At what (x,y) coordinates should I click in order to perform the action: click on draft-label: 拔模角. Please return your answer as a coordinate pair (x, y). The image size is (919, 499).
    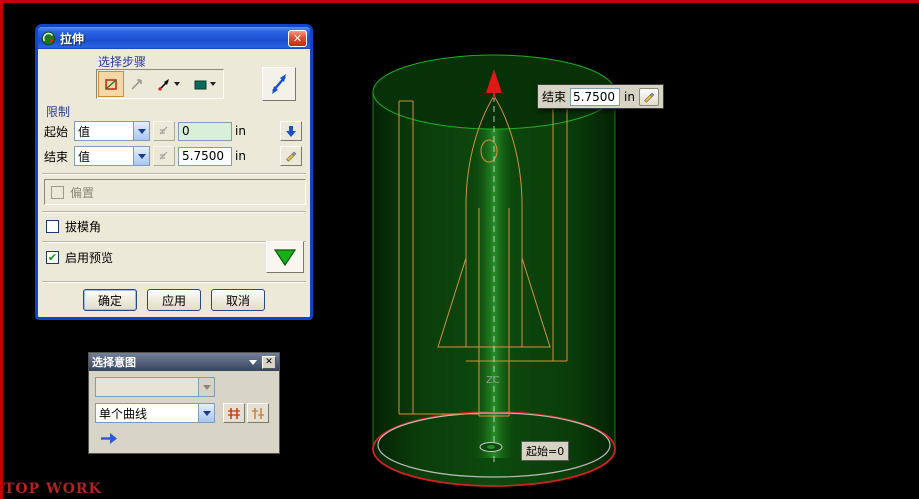
    Looking at the image, I should click on (83, 227).